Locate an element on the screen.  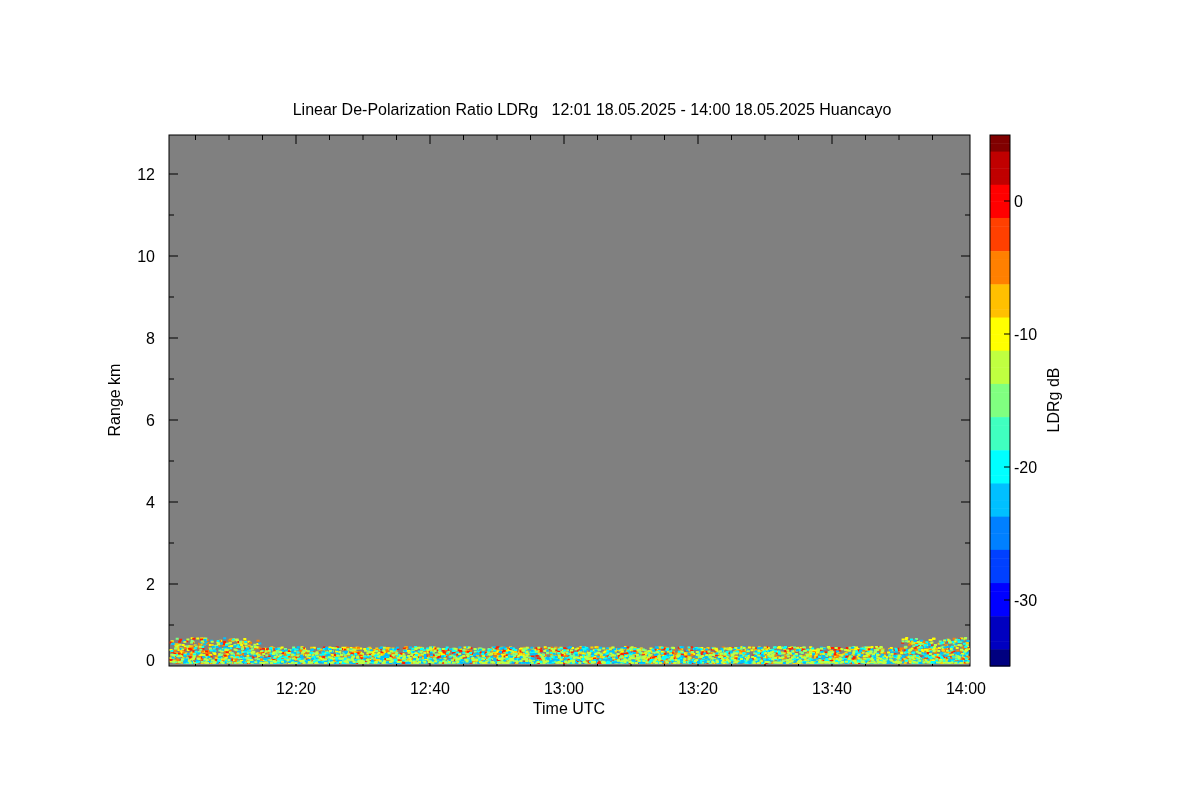
y-tick-label: 12 is located at coordinates (146, 174).